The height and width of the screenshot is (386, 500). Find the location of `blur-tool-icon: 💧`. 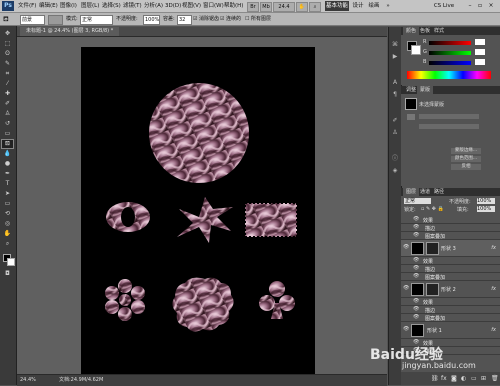

blur-tool-icon: 💧 is located at coordinates (7, 154).